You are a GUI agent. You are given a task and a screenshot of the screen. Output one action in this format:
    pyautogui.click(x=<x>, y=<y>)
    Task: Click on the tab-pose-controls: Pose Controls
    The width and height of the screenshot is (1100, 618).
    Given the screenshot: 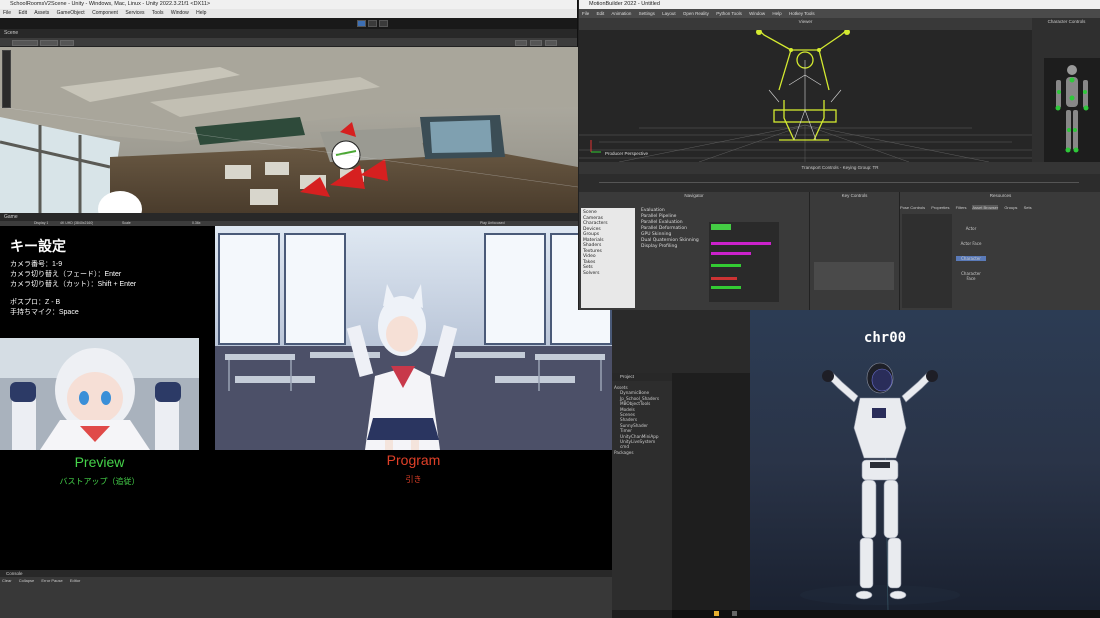 What is the action you would take?
    pyautogui.click(x=912, y=207)
    